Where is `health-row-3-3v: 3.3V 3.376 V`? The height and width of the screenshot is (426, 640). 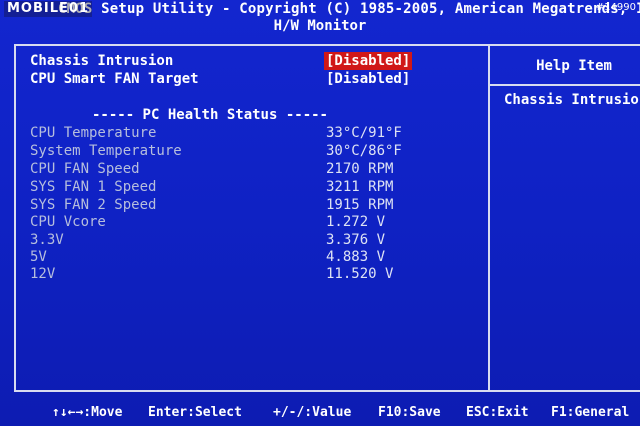 health-row-3-3v: 3.3V 3.376 V is located at coordinates (255, 240).